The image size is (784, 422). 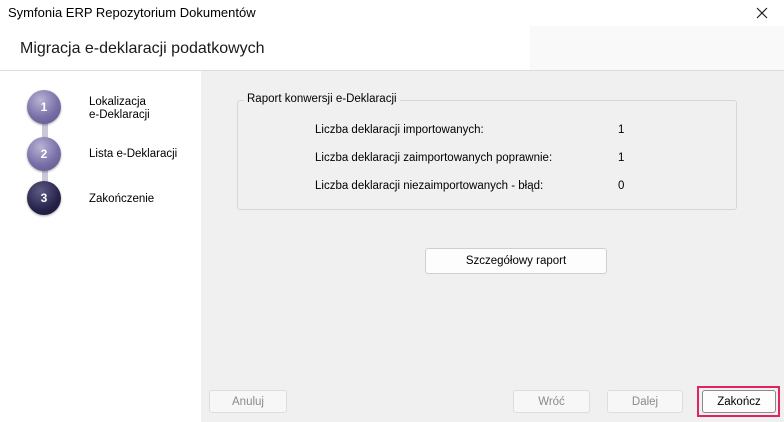 What do you see at coordinates (44, 154) in the screenshot?
I see `step-2-circle: 2` at bounding box center [44, 154].